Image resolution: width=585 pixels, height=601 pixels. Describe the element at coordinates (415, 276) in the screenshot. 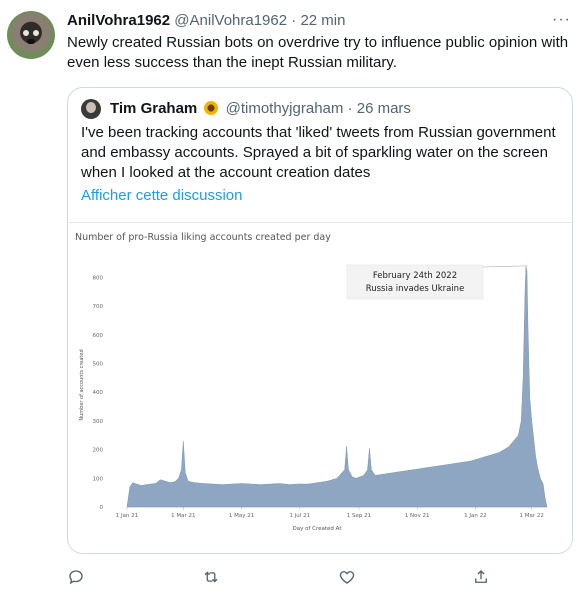

I see `annotation-label: February 24th 2022` at that location.